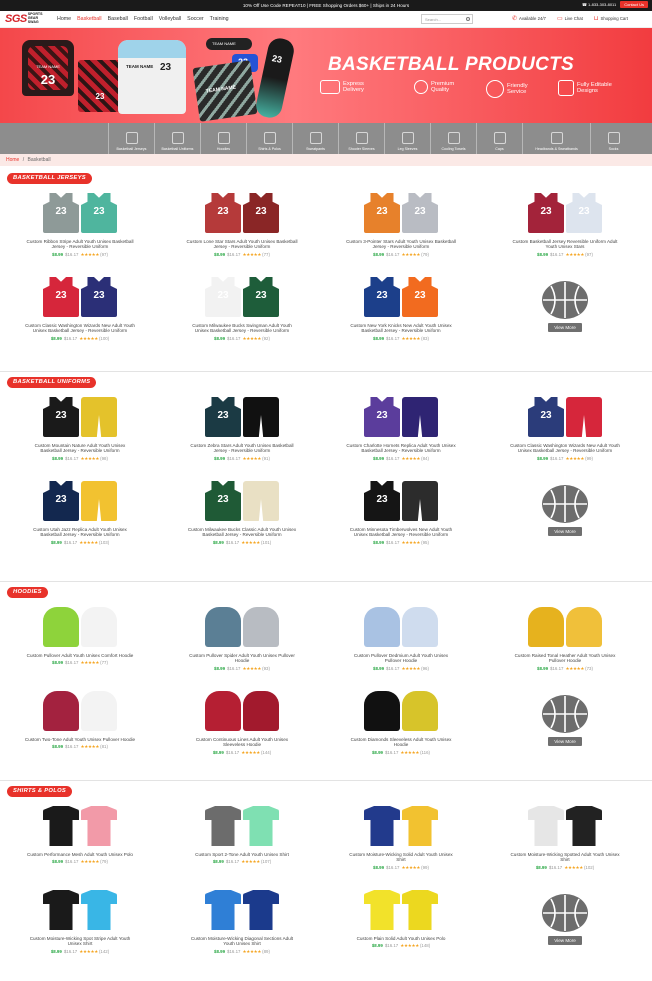 Image resolution: width=652 pixels, height=981 pixels. Describe the element at coordinates (118, 19) in the screenshot. I see `nav-item-baseball: Baseball` at that location.